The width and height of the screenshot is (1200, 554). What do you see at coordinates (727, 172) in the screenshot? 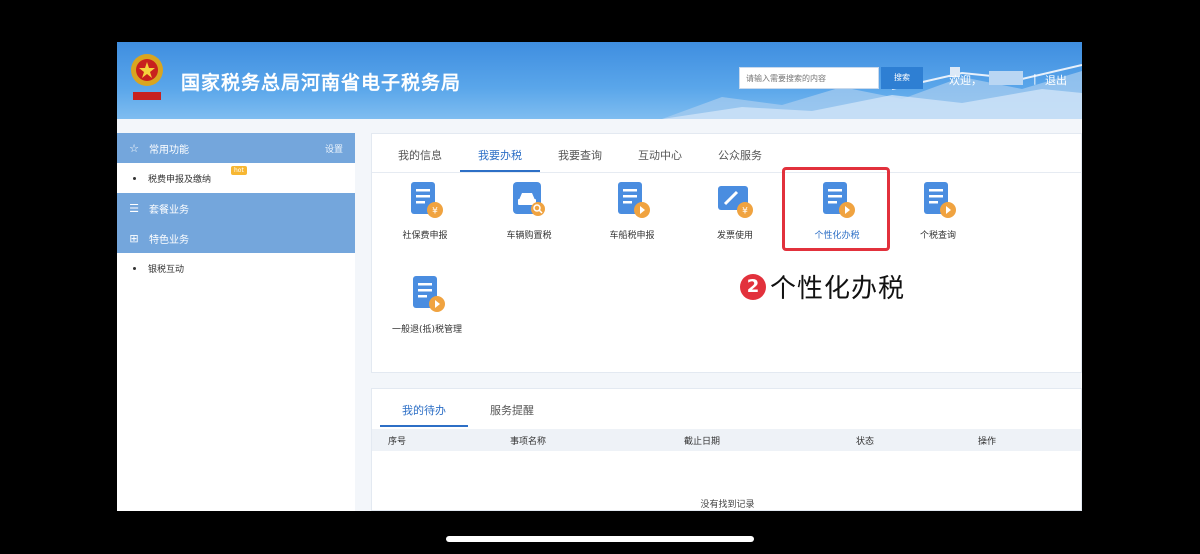
I see `tab-divider` at bounding box center [727, 172].